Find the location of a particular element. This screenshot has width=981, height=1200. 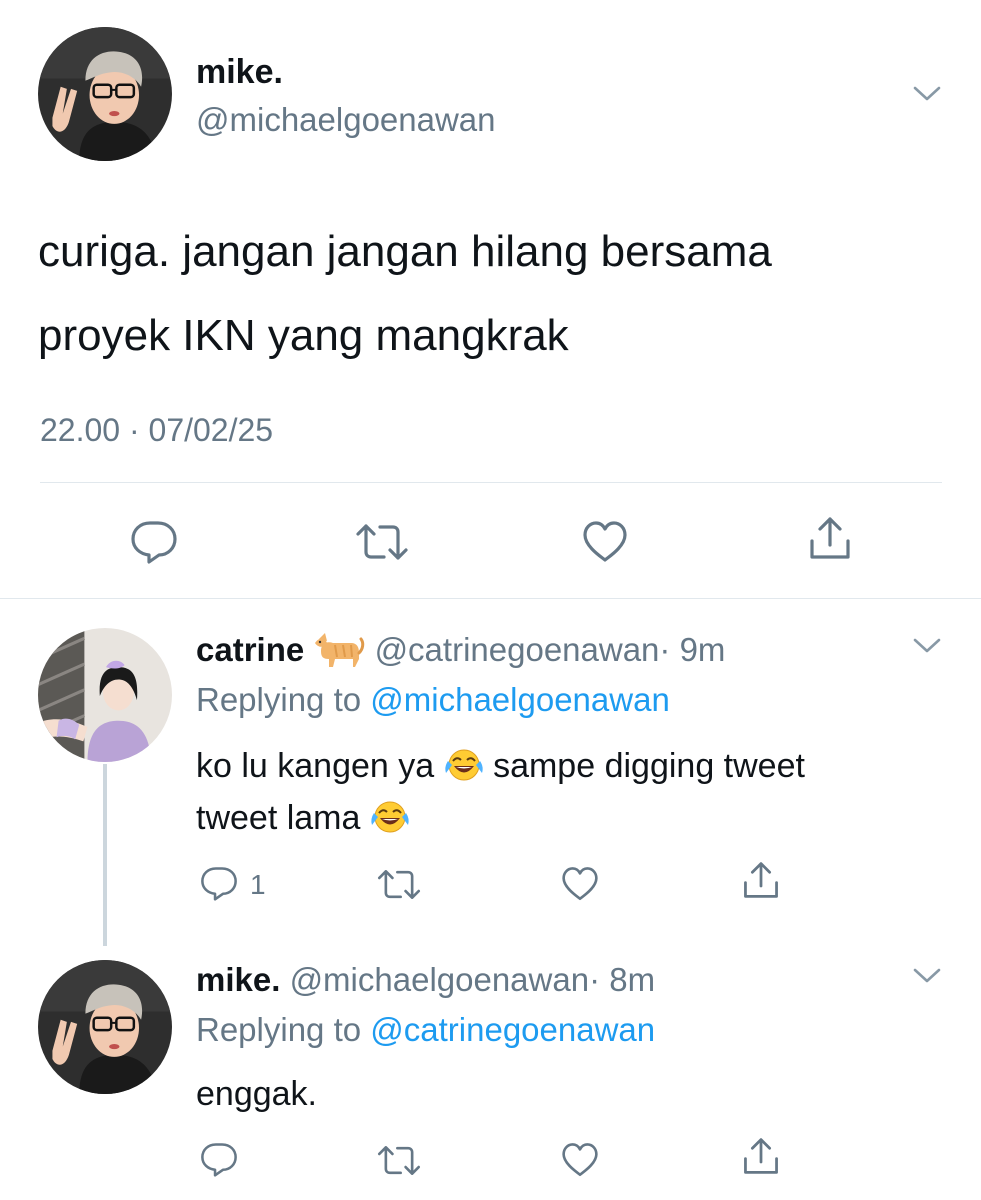

replying-to-handle: @michaelgoenawan is located at coordinates (520, 699).